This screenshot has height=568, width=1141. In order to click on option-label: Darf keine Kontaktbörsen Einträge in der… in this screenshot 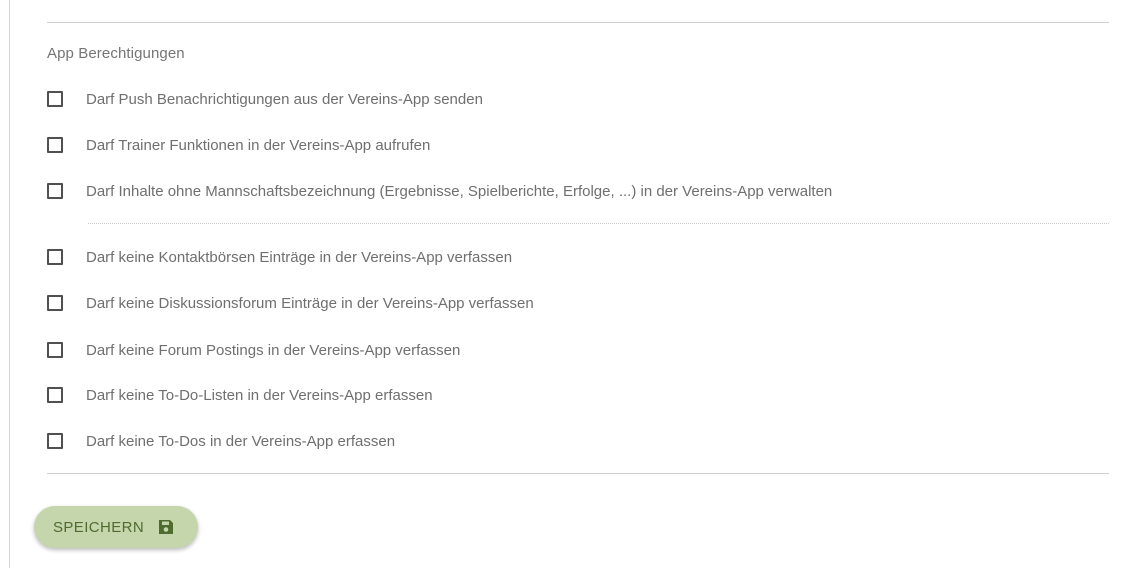, I will do `click(299, 257)`.